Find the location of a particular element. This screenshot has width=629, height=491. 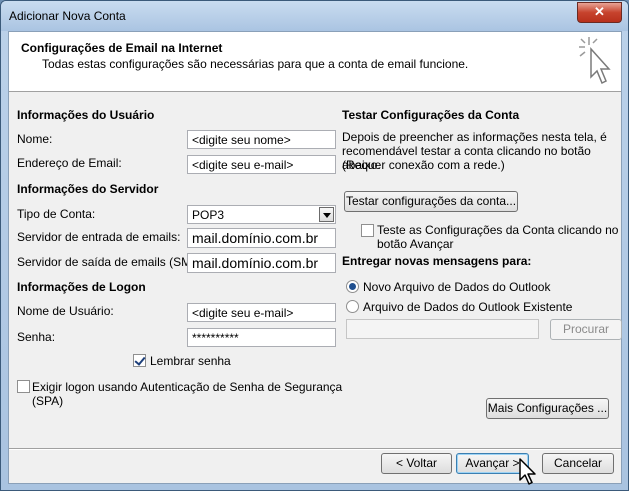

back-button: < Voltar is located at coordinates (416, 463).